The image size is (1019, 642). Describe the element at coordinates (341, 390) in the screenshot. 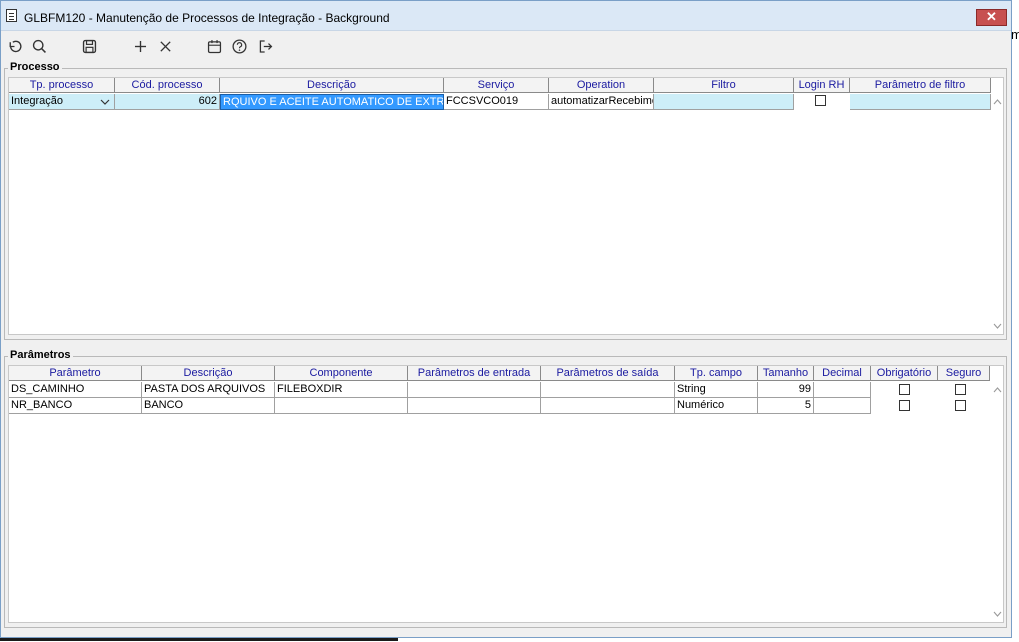

I see `componente-cell: FILEBOXDIR` at that location.